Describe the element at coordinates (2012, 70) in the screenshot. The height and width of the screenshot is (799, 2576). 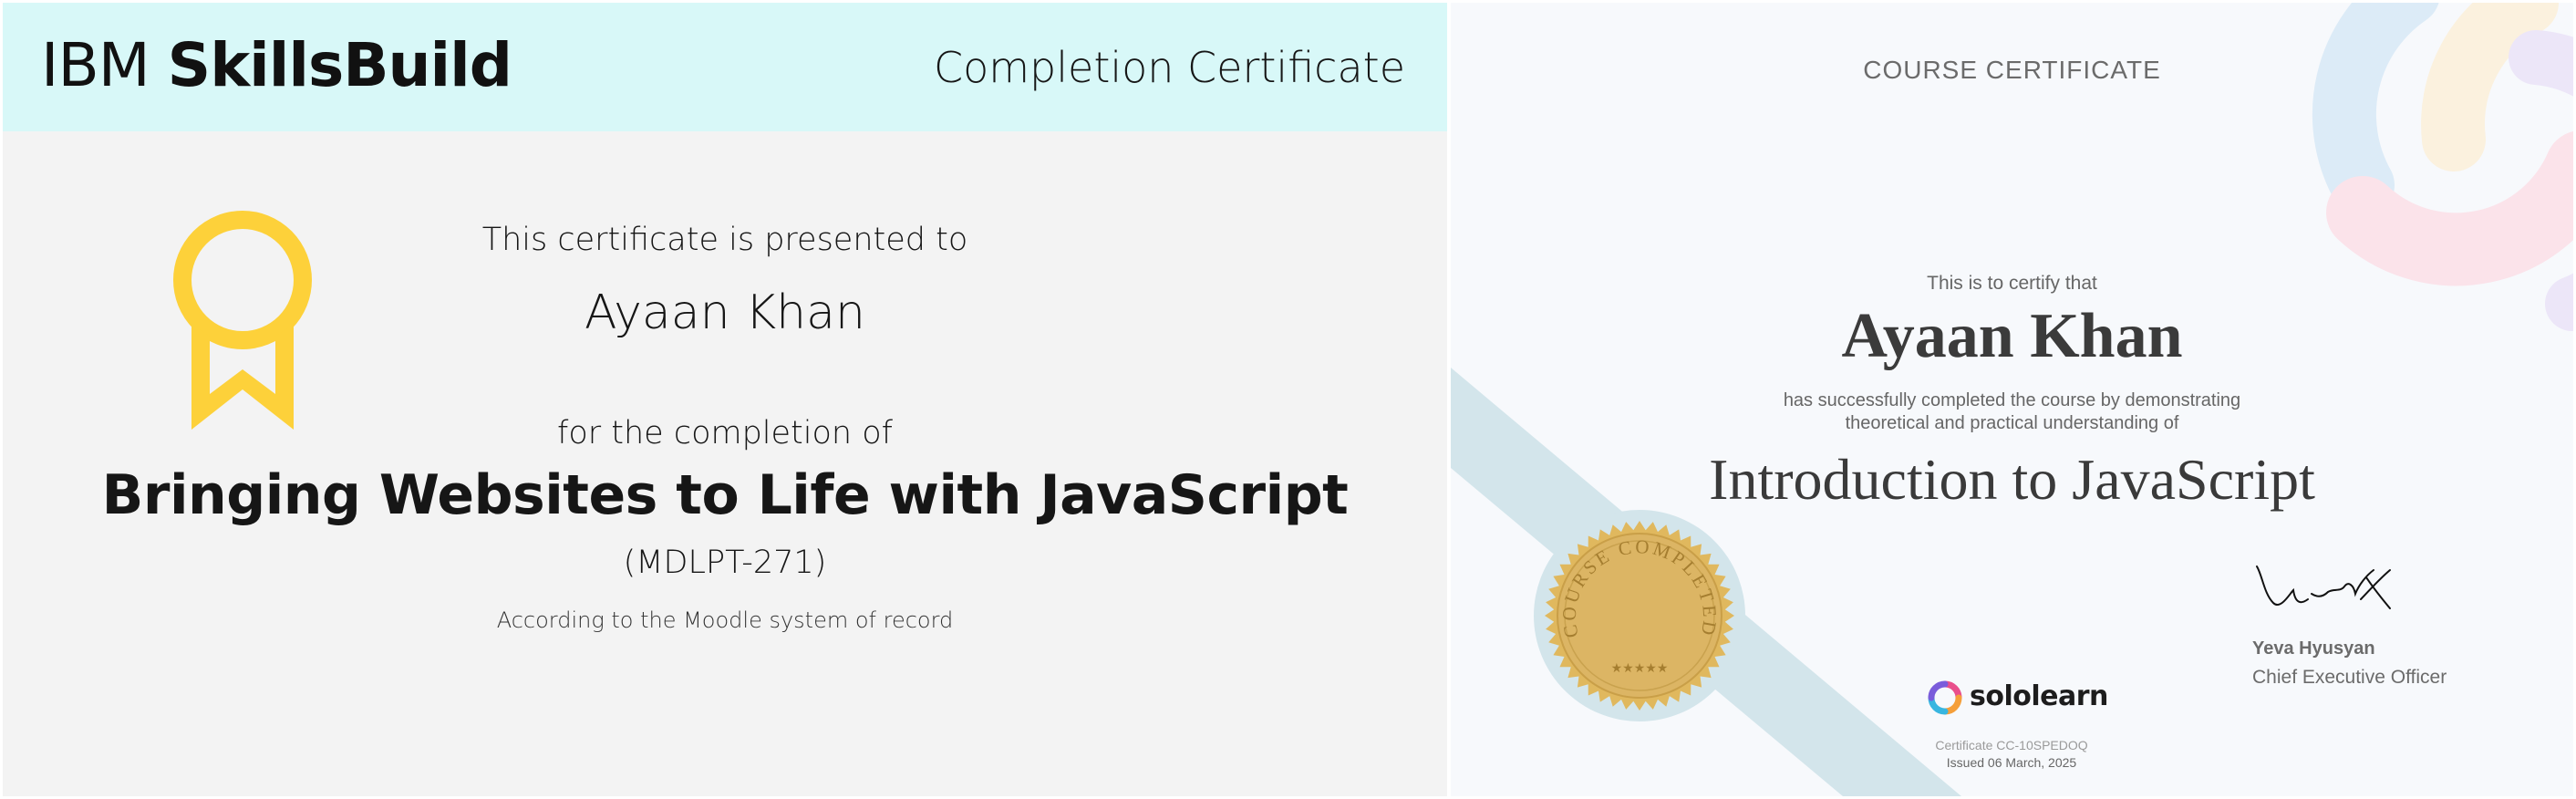
I see `certificate-heading: COURSE CERTIFICATE` at that location.